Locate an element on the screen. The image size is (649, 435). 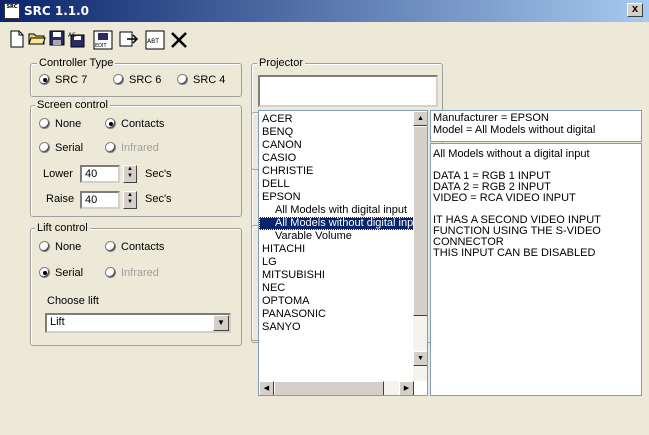
list-item: CASIO is located at coordinates (336, 158).